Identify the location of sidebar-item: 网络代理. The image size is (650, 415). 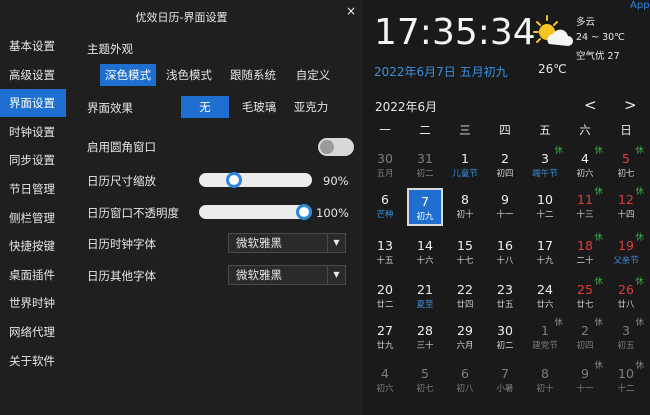
(33, 332).